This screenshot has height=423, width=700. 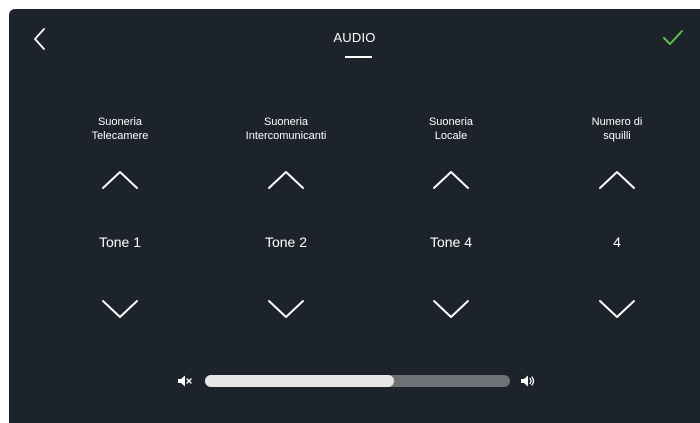 What do you see at coordinates (617, 129) in the screenshot?
I see `ring-count-label: Numero di squilli` at bounding box center [617, 129].